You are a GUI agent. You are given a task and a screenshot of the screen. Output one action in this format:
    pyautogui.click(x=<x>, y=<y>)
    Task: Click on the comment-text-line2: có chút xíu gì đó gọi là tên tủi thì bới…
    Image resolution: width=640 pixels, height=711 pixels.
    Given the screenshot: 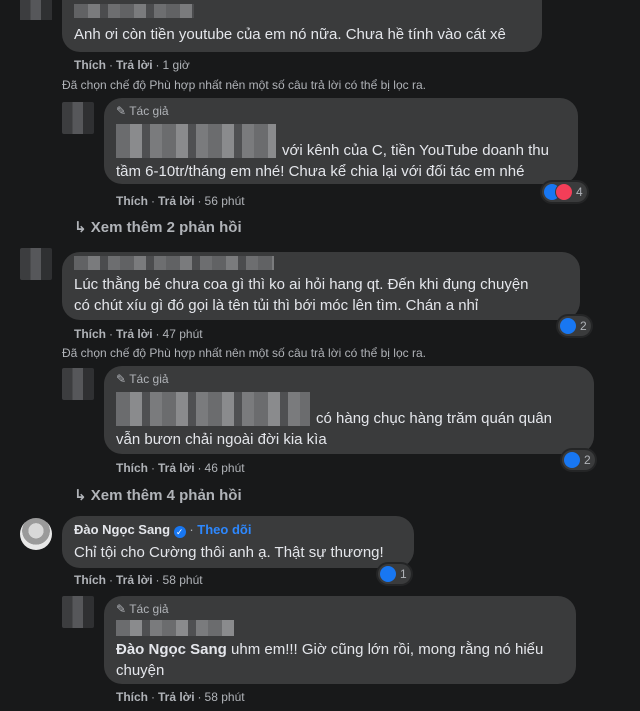 What is the action you would take?
    pyautogui.click(x=276, y=305)
    